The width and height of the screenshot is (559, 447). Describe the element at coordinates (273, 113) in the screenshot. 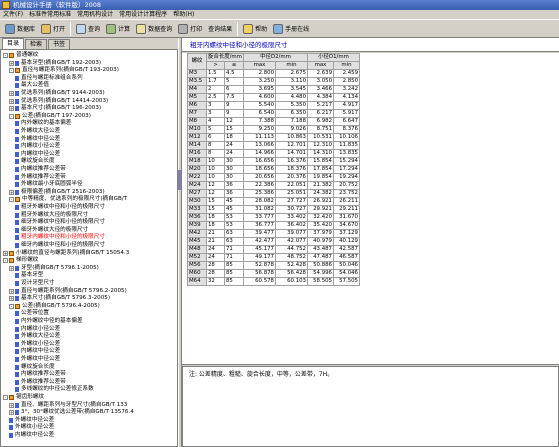

I see `table-row: M7 3 9 6.540 6.350 6.217 5.917` at that location.